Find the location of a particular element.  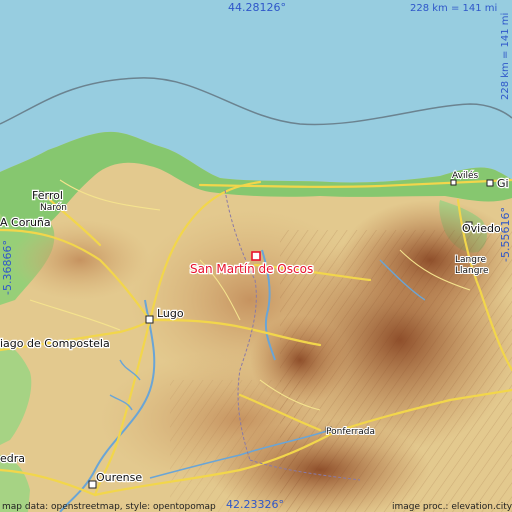

target-marker is located at coordinates (256, 256).